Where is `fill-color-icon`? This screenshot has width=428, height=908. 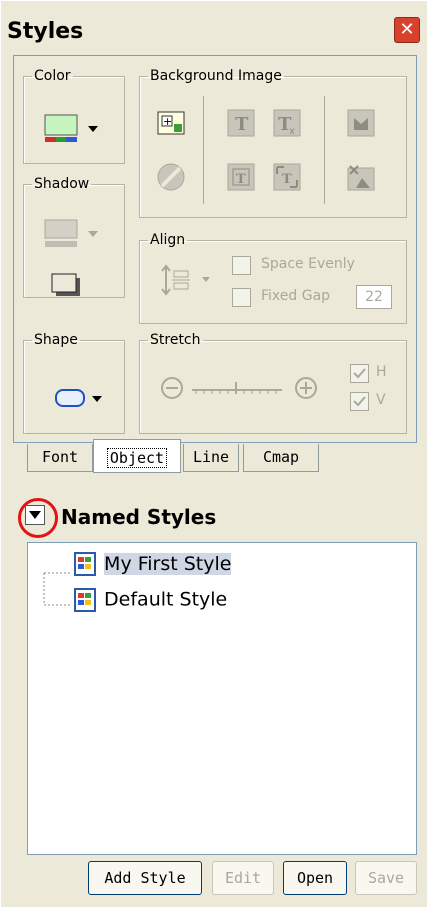 fill-color-icon is located at coordinates (71, 128).